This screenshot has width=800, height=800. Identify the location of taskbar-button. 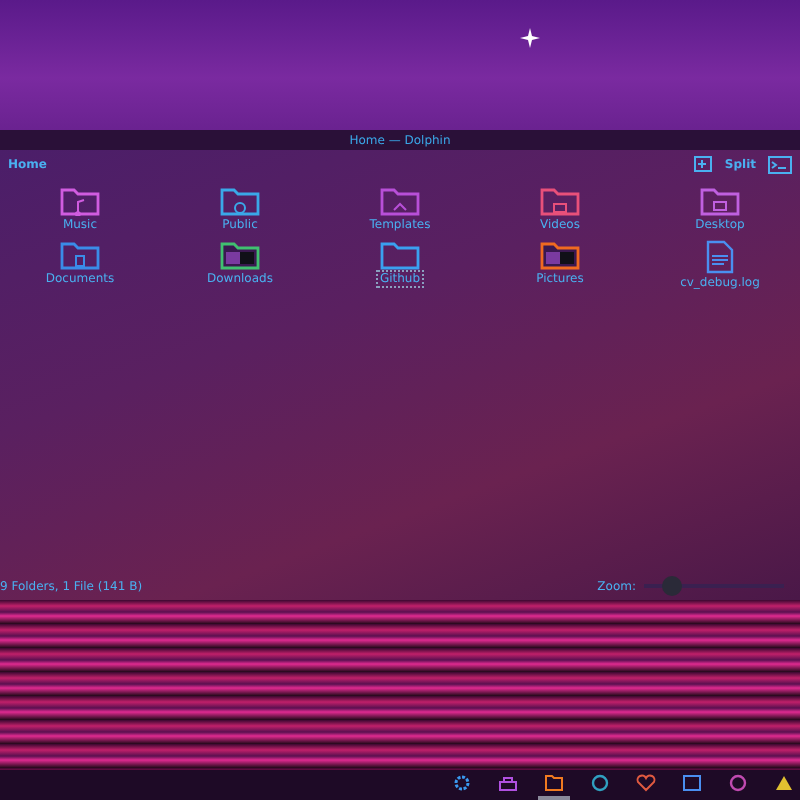
(554, 785).